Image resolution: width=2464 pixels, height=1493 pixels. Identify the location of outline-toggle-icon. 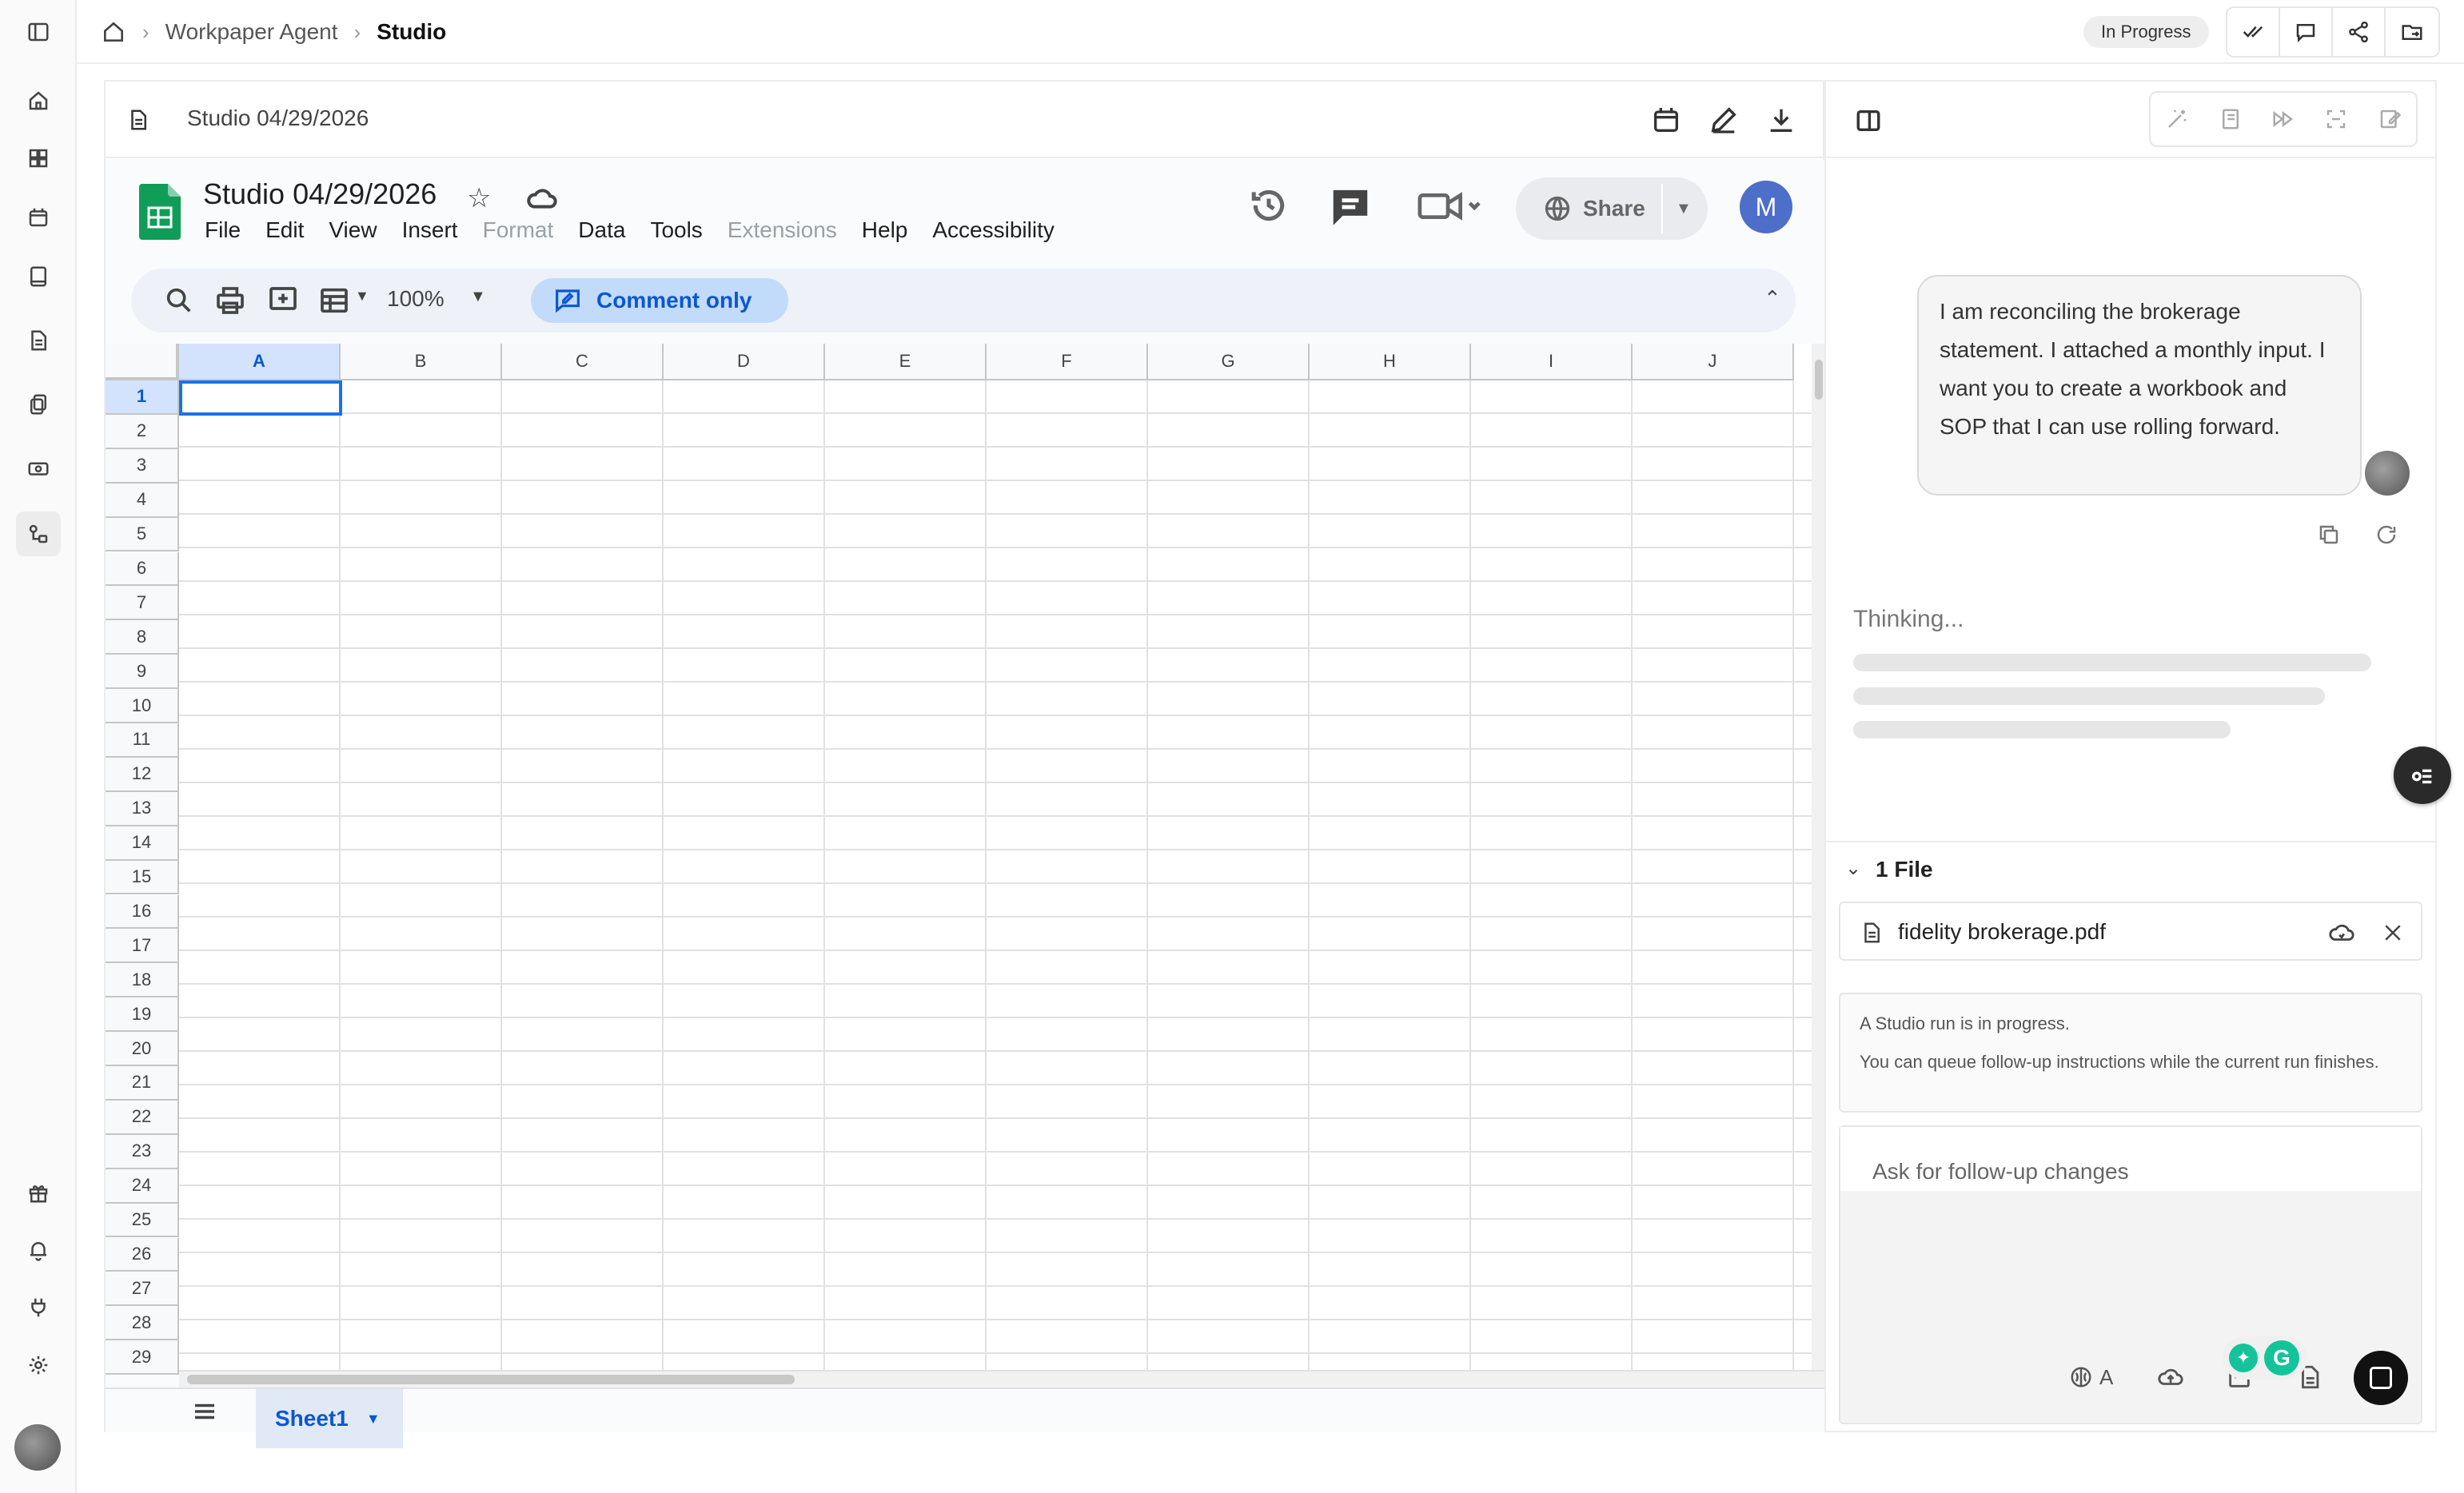
(2422, 775).